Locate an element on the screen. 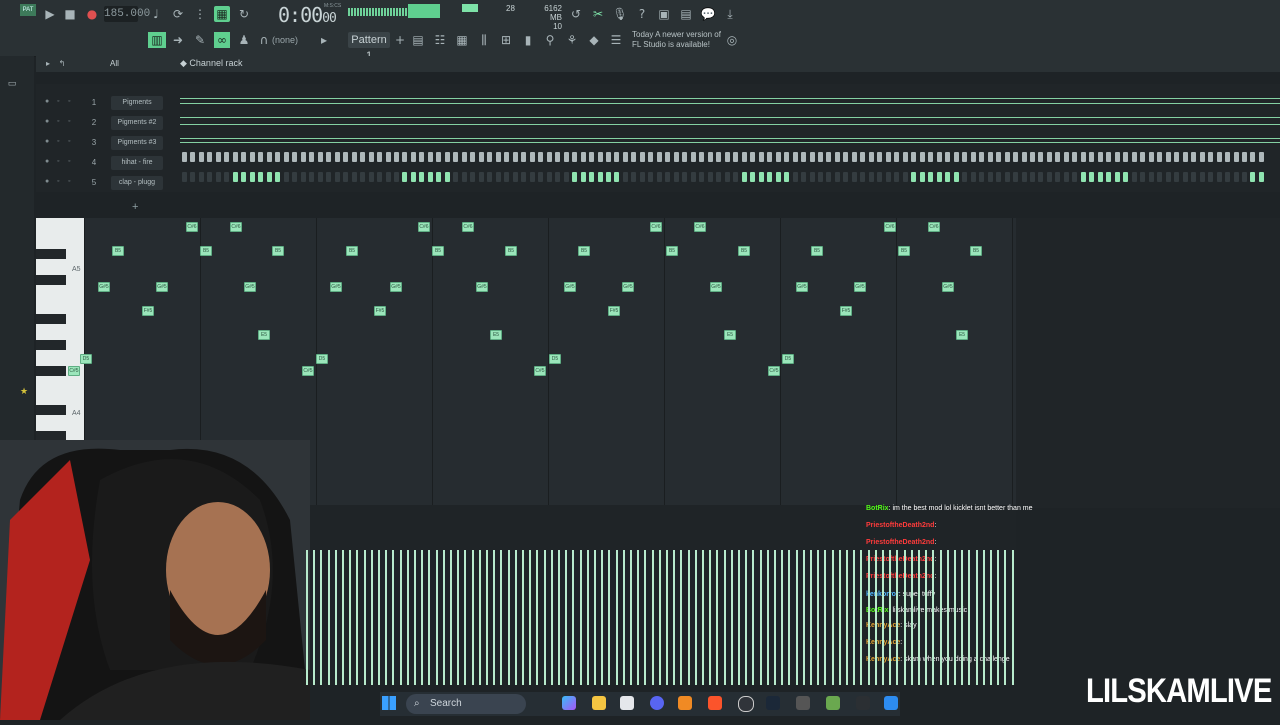 The width and height of the screenshot is (1280, 725). mixer-icon: ▤ is located at coordinates (686, 14).